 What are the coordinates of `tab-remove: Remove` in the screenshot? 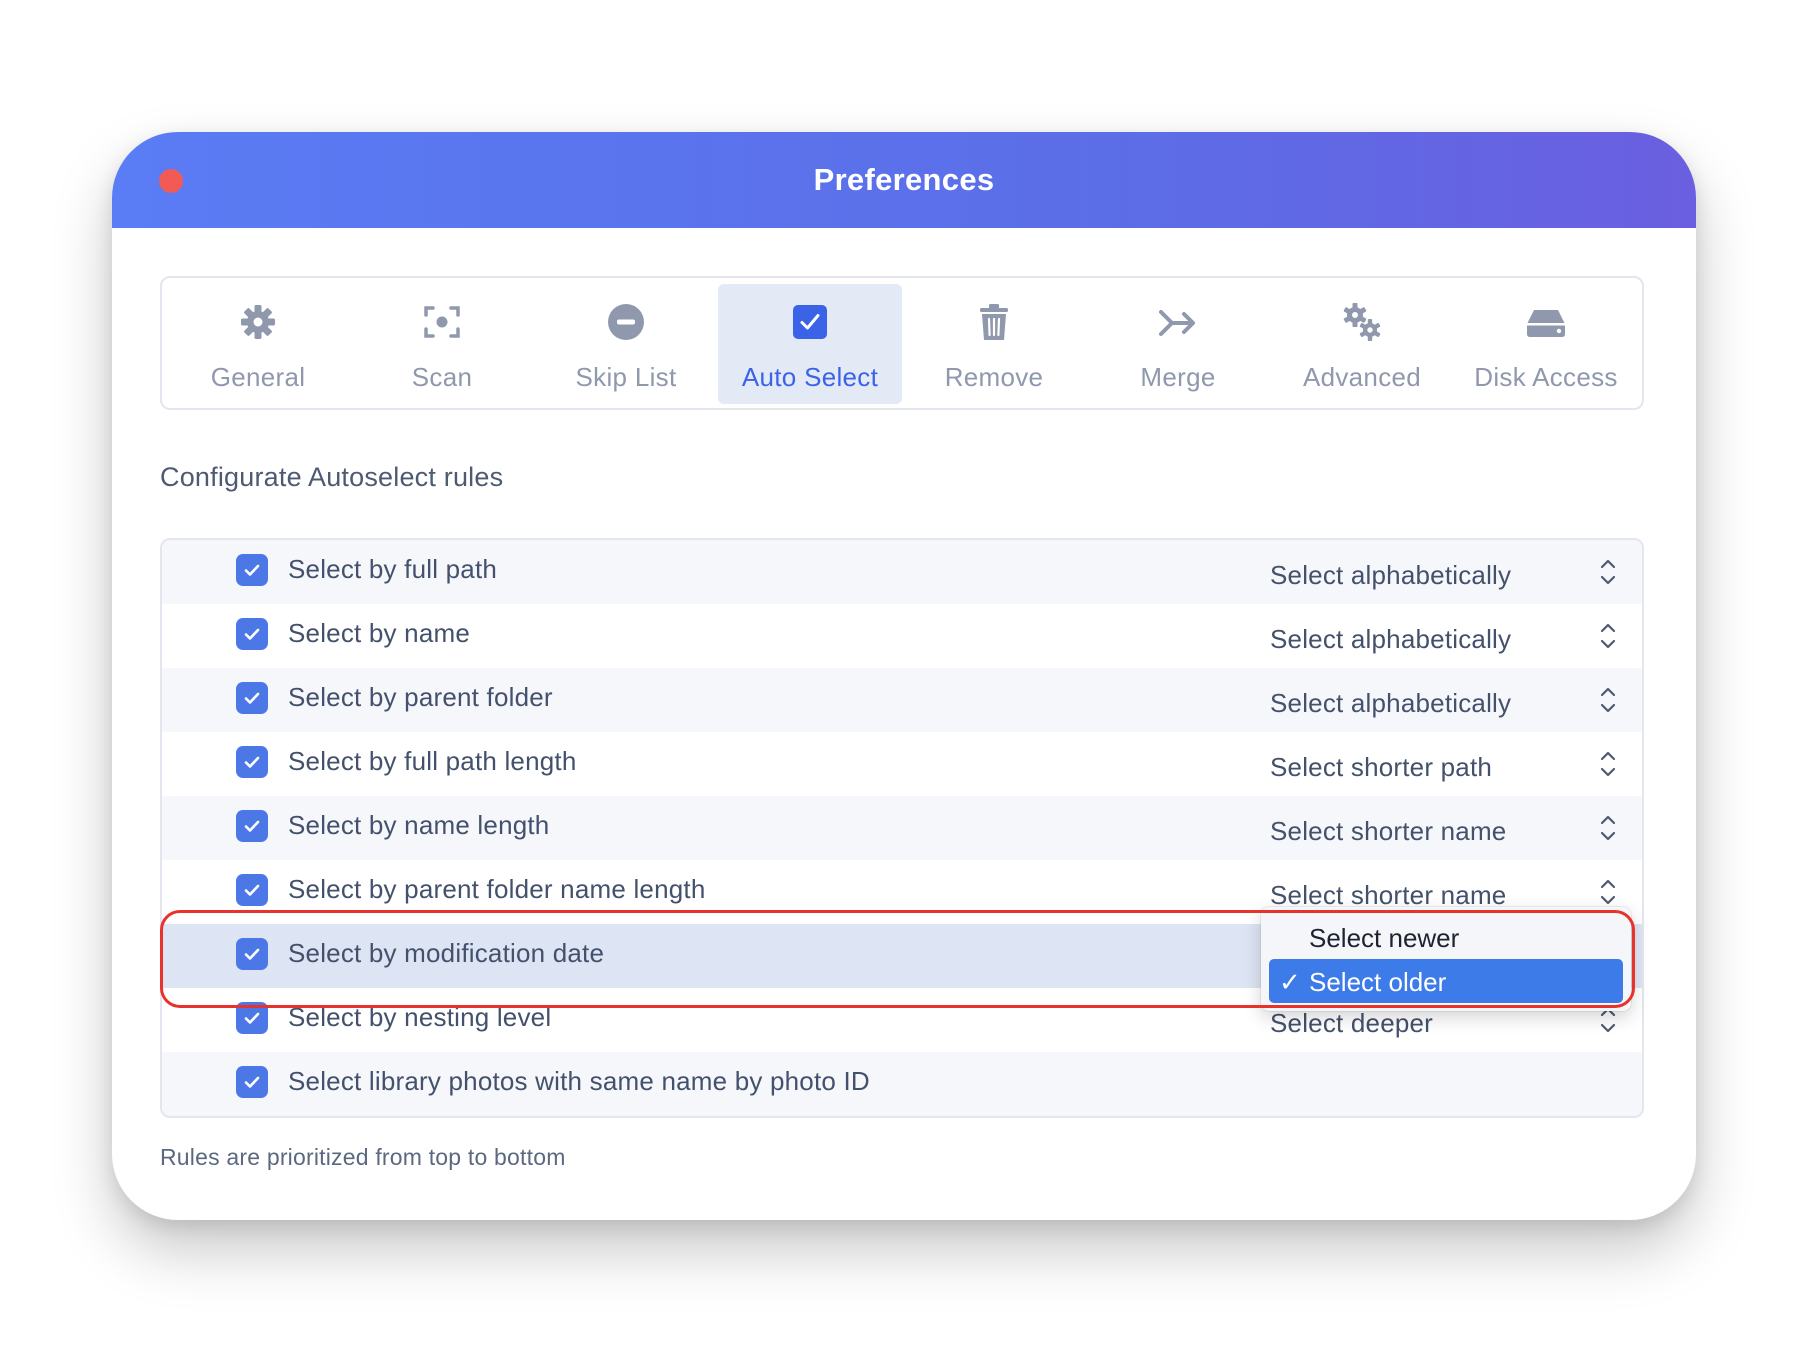 It's located at (994, 344).